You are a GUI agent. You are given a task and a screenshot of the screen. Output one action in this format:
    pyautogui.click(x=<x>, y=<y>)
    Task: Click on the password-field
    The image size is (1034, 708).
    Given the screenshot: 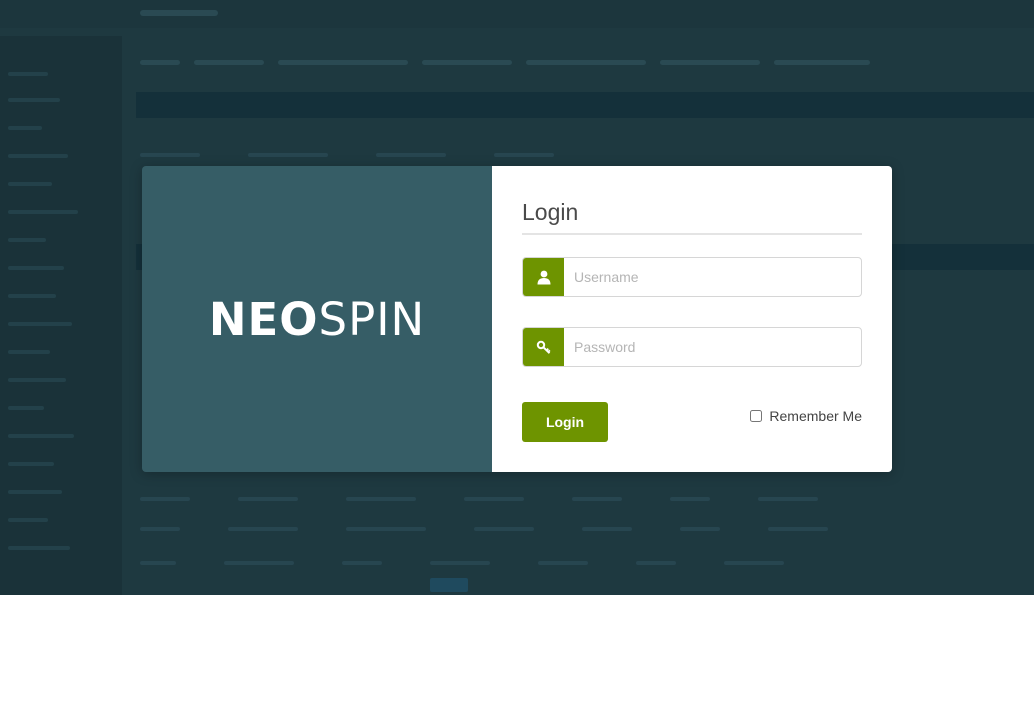 What is the action you would take?
    pyautogui.click(x=692, y=347)
    